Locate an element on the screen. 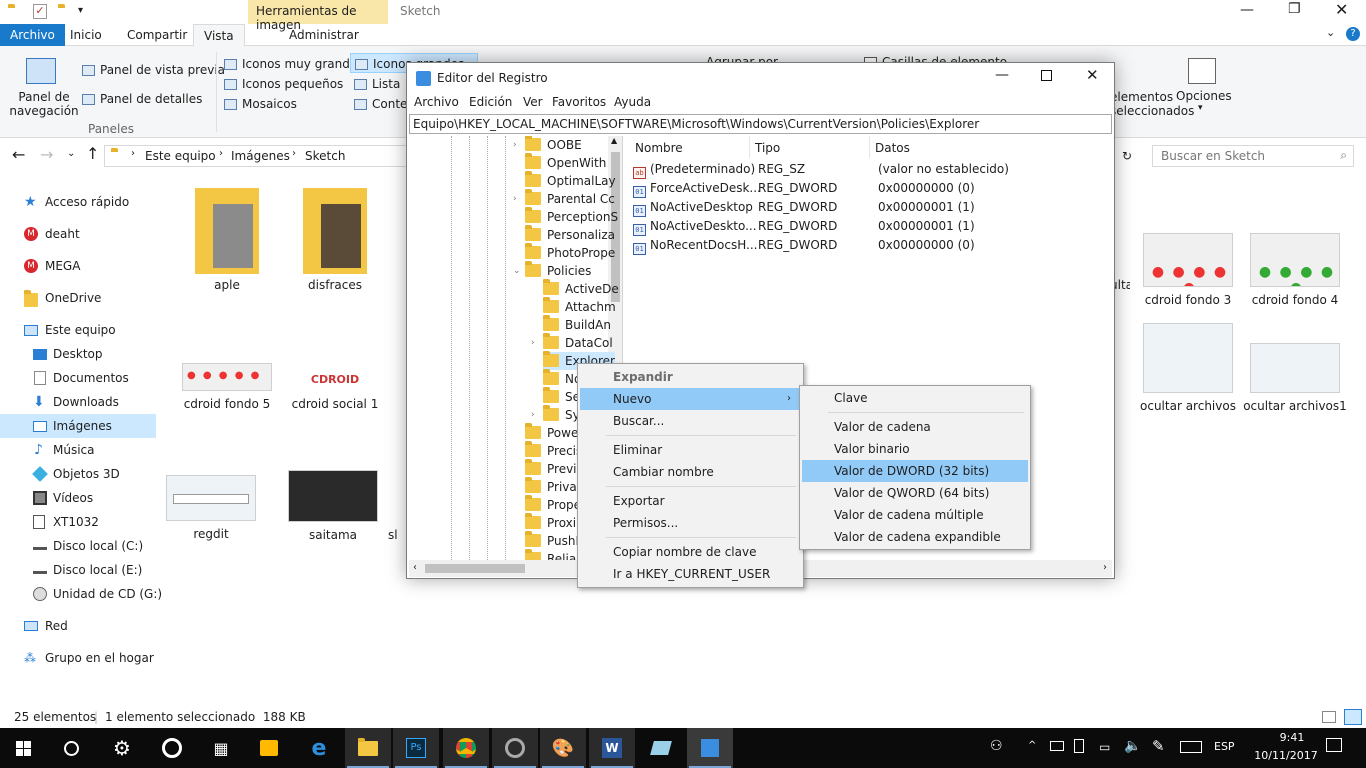 This screenshot has width=1366, height=768. menu-item-nuevo: Nuevo › is located at coordinates (690, 399).